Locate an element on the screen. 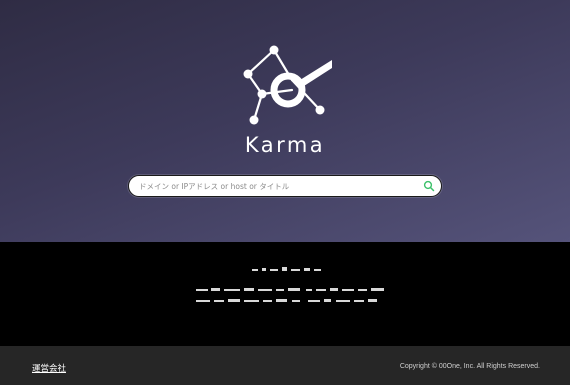 The image size is (570, 385). search-icon is located at coordinates (429, 186).